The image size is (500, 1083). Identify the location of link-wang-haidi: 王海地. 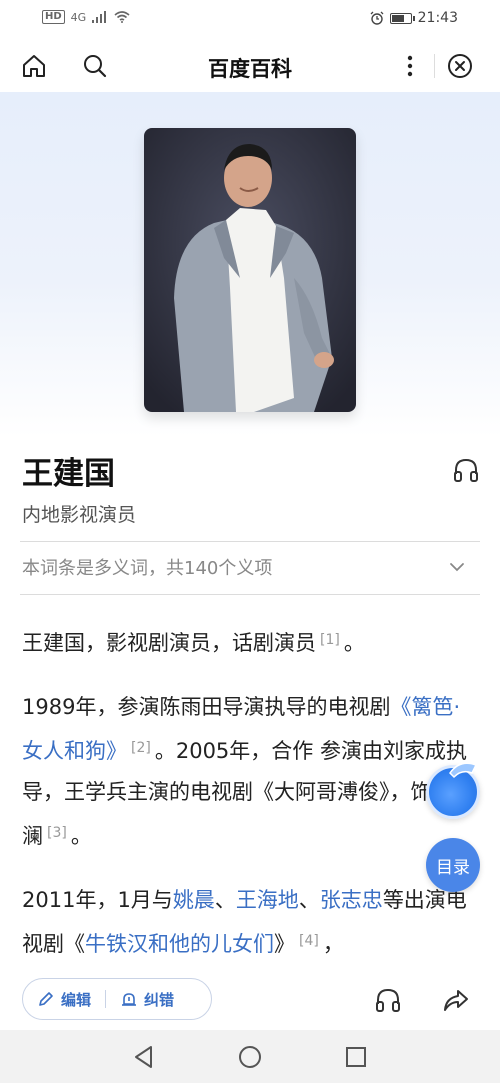
(267, 900).